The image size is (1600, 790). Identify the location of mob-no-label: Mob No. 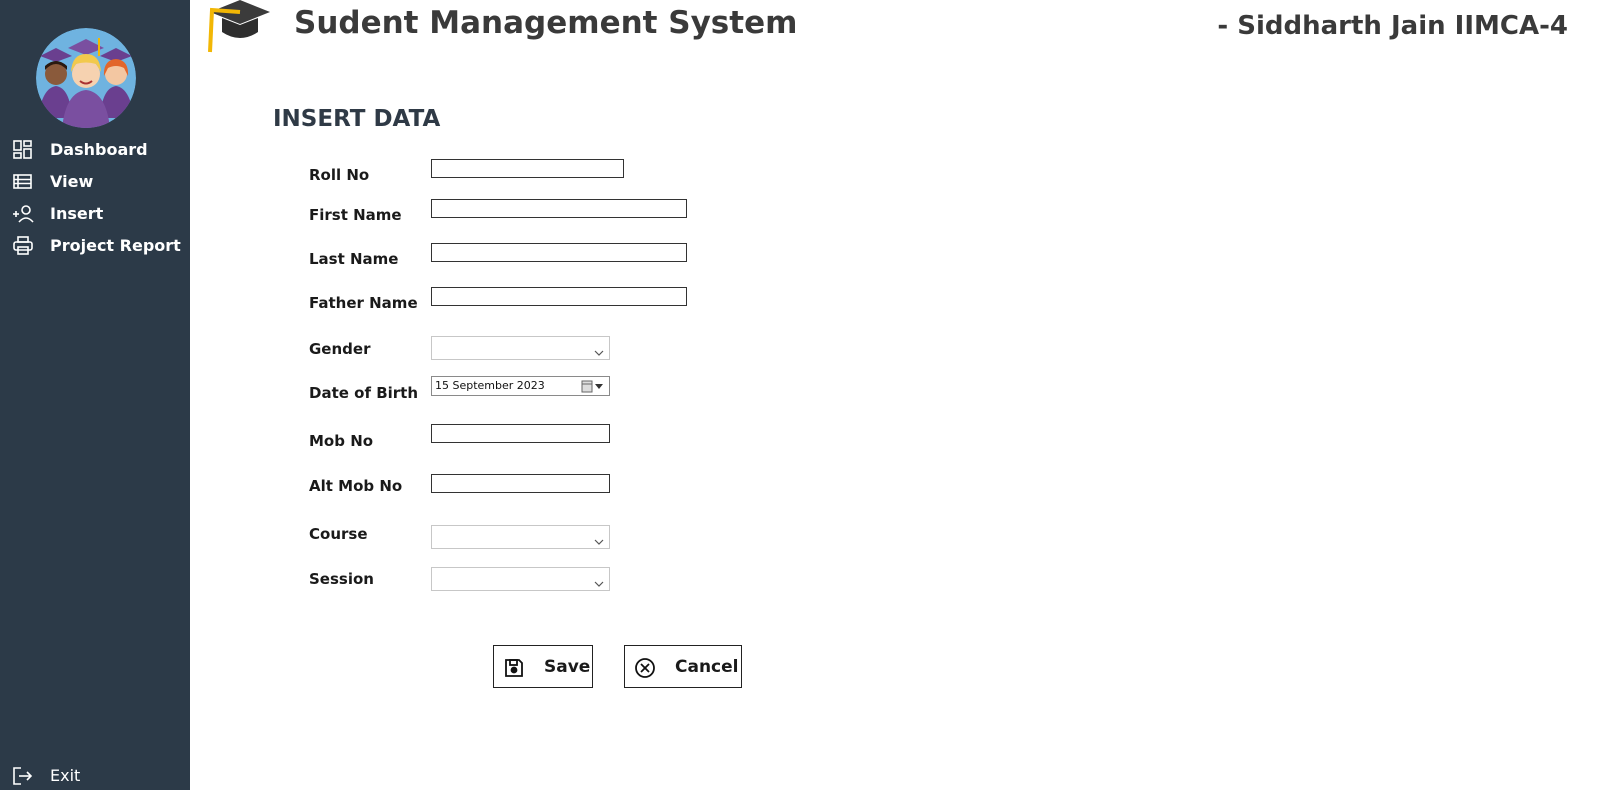
(341, 441).